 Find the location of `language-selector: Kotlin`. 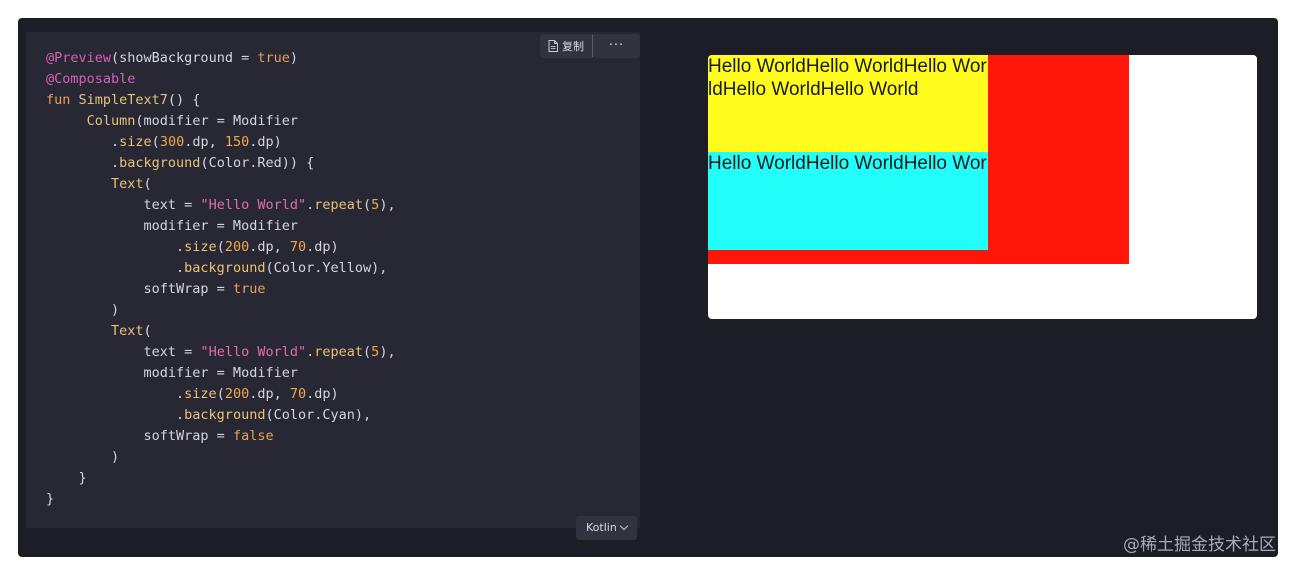

language-selector: Kotlin is located at coordinates (606, 528).